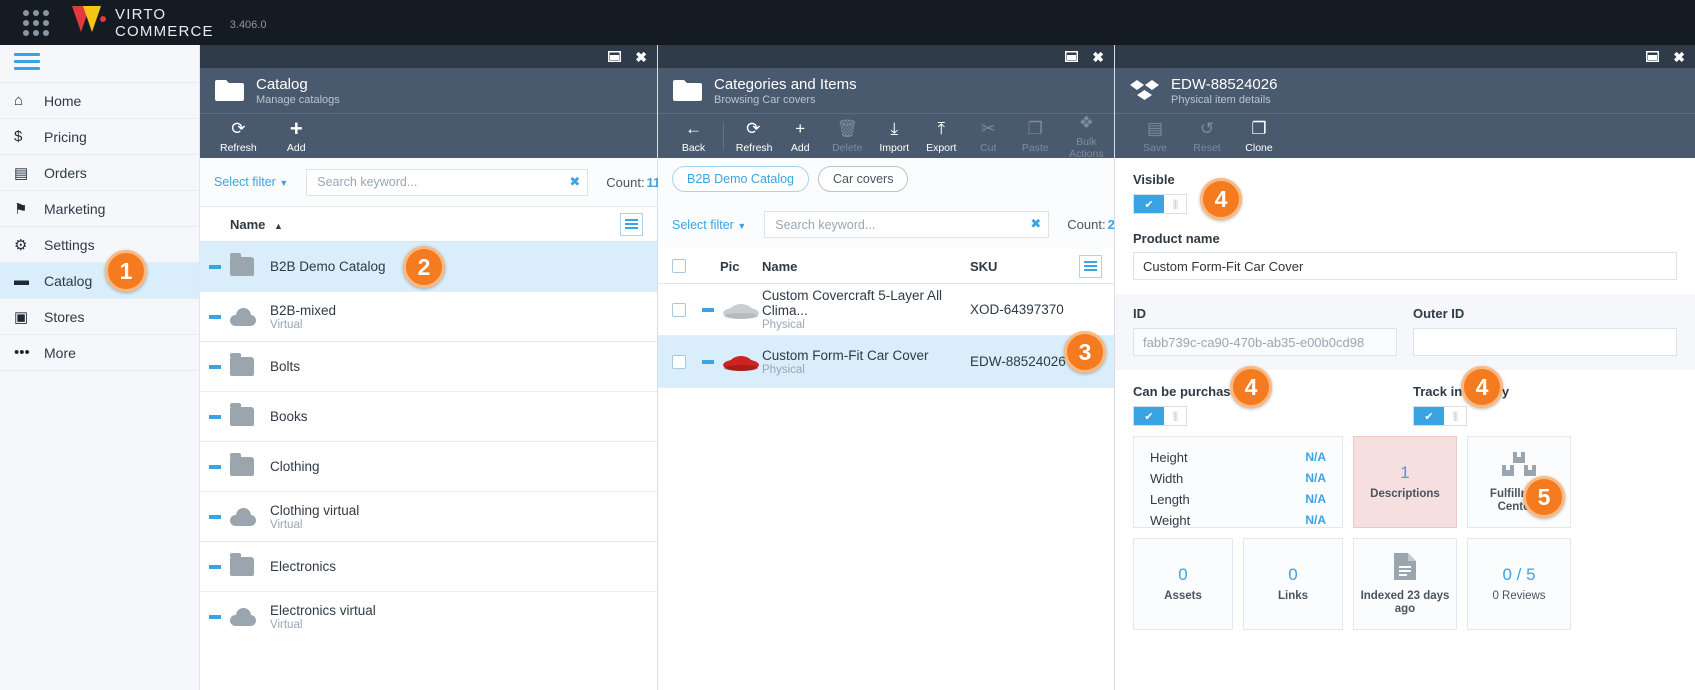 This screenshot has width=1695, height=690. I want to click on table-row: Clothing virtual Virtual, so click(428, 517).